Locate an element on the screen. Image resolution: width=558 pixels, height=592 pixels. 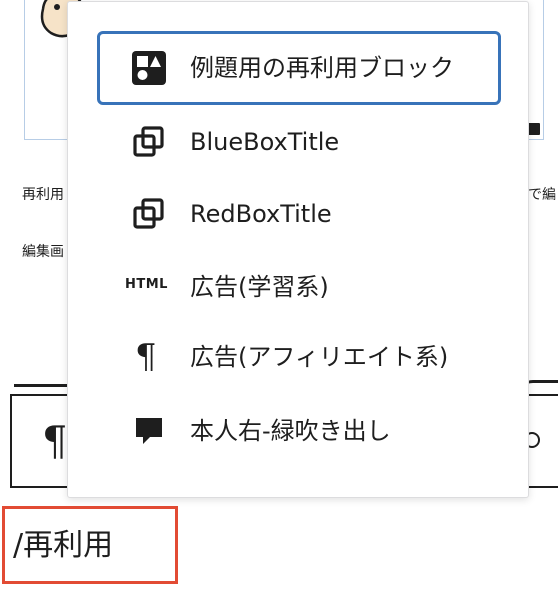
option-label: BlueBoxTitle is located at coordinates (265, 142).